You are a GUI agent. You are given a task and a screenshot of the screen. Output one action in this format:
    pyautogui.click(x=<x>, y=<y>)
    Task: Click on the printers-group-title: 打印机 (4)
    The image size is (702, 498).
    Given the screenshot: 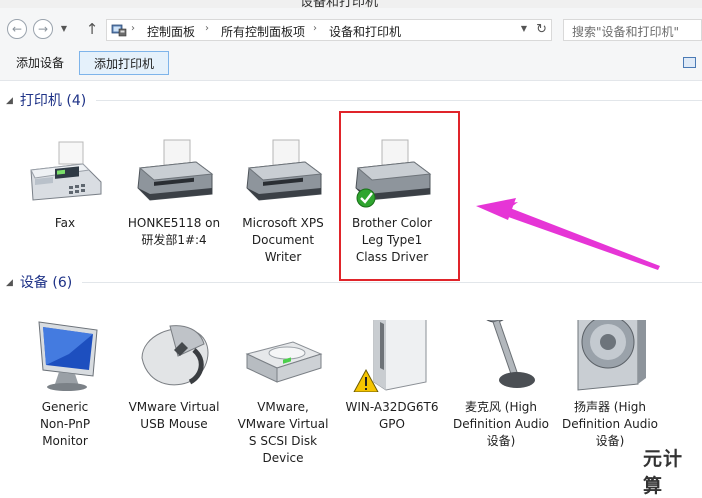 What is the action you would take?
    pyautogui.click(x=53, y=101)
    